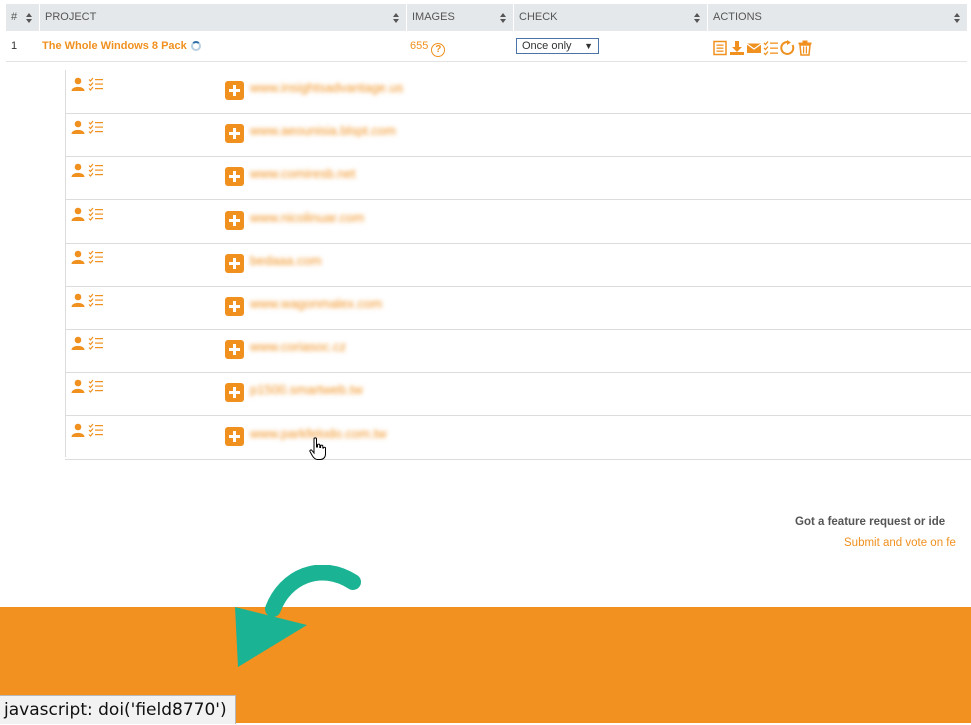 The height and width of the screenshot is (725, 971). What do you see at coordinates (518, 351) in the screenshot?
I see `list-item: www.coriasoc.cz` at bounding box center [518, 351].